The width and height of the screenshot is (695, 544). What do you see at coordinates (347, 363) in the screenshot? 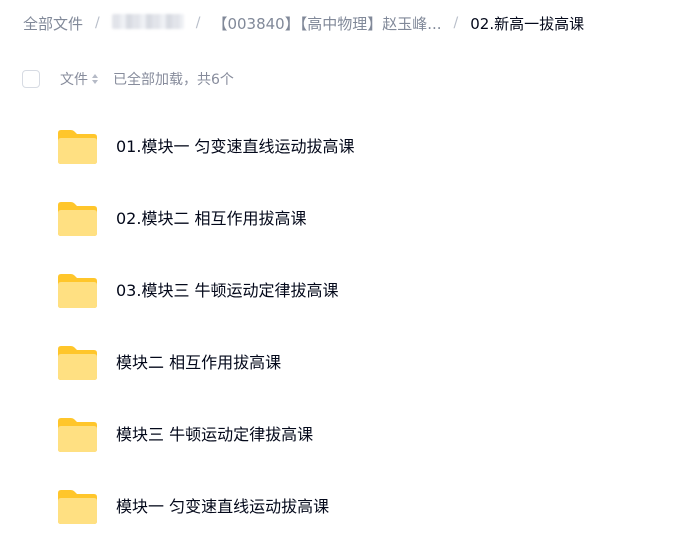
I see `list-item: 模块二 相互作用拔高课` at bounding box center [347, 363].